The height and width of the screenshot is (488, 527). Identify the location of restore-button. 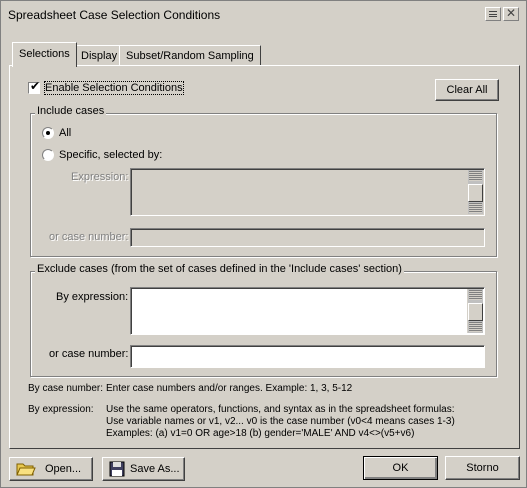
(493, 14).